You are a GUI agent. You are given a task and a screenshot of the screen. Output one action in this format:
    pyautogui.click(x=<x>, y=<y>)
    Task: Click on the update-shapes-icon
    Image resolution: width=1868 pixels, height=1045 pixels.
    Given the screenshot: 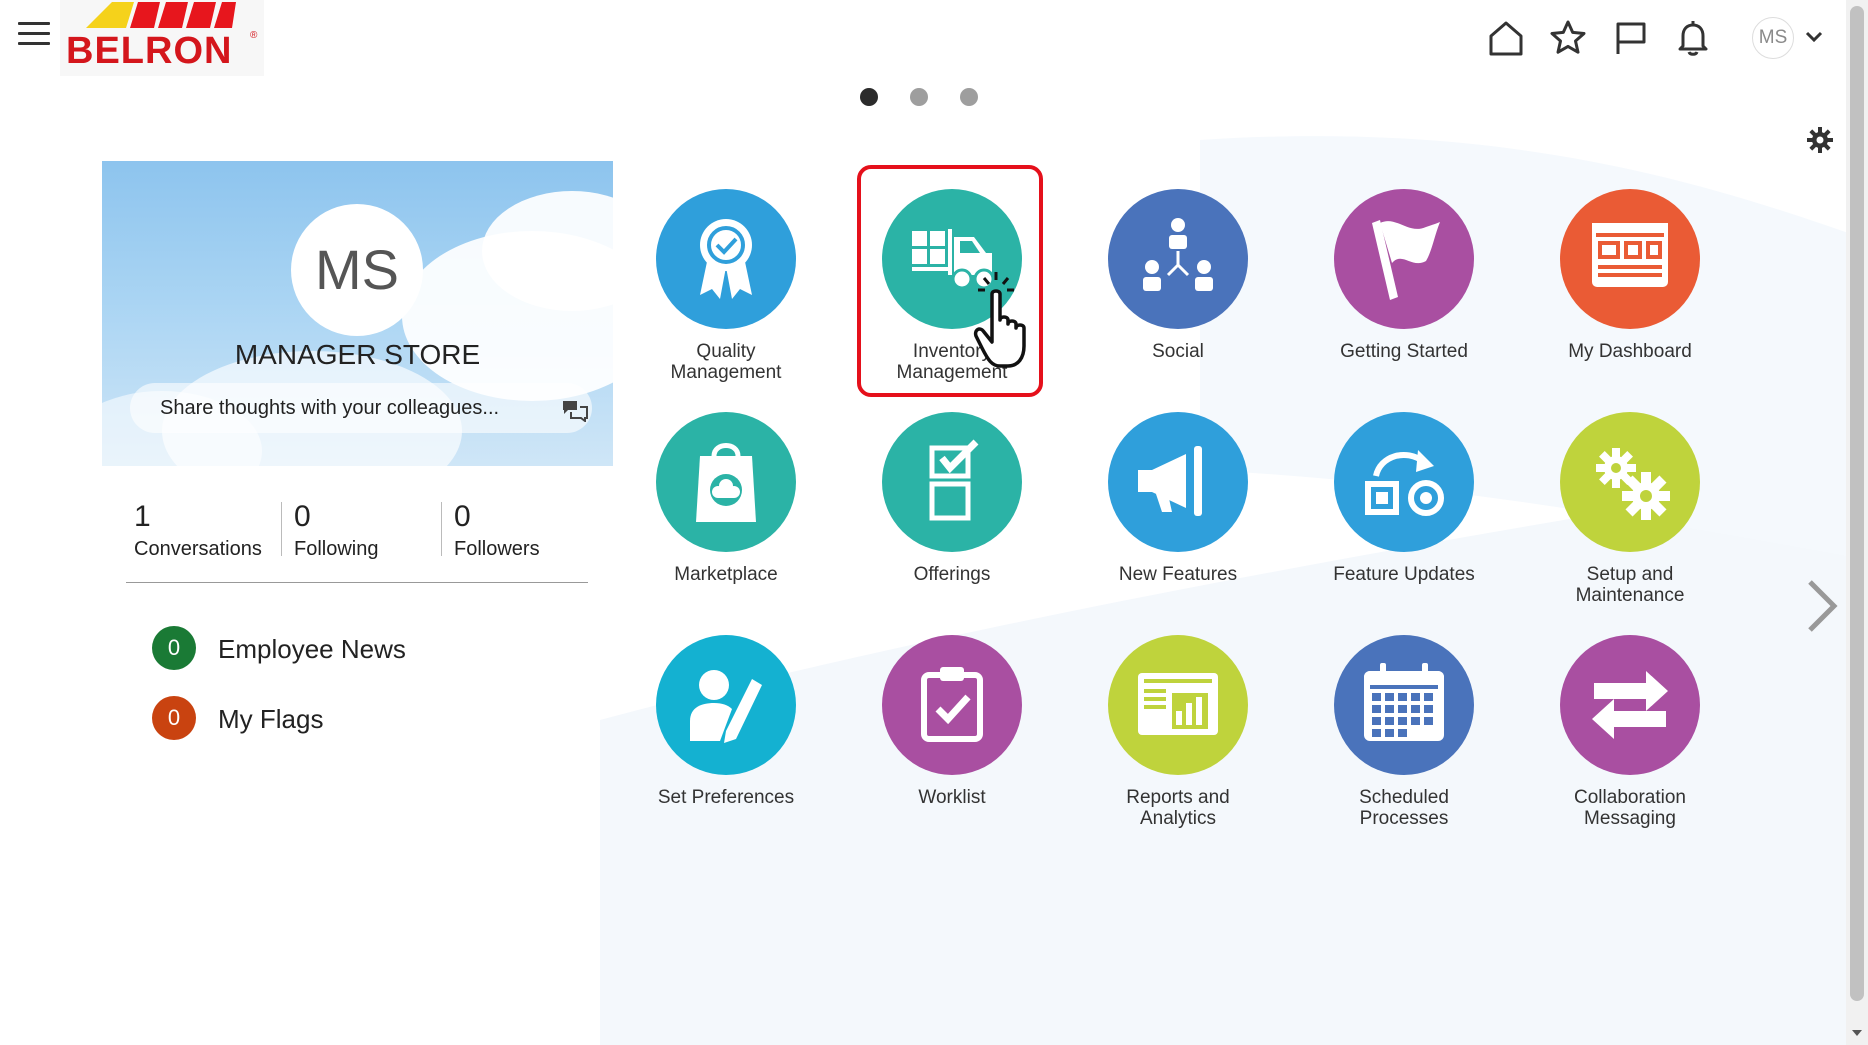 What is the action you would take?
    pyautogui.click(x=1404, y=483)
    